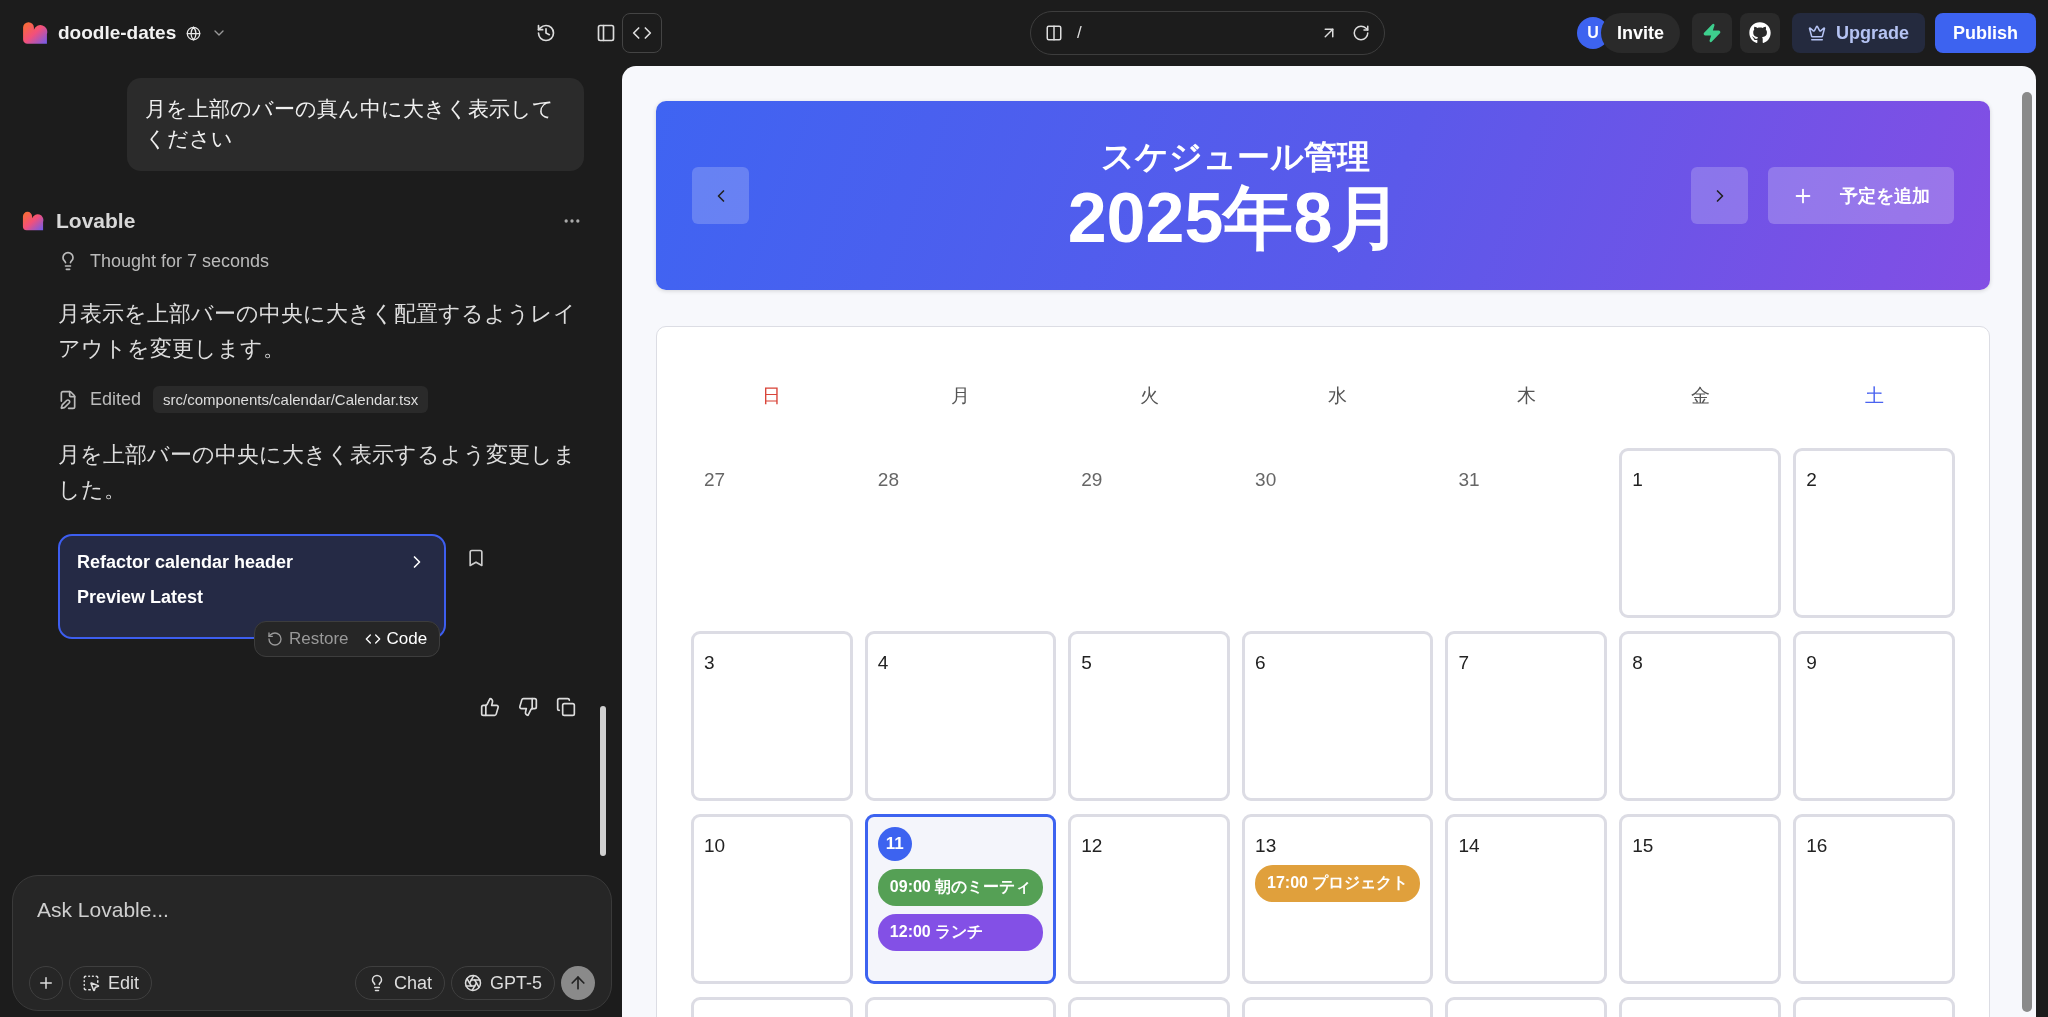  Describe the element at coordinates (1700, 396) in the screenshot. I see `weekday-label: 金` at that location.